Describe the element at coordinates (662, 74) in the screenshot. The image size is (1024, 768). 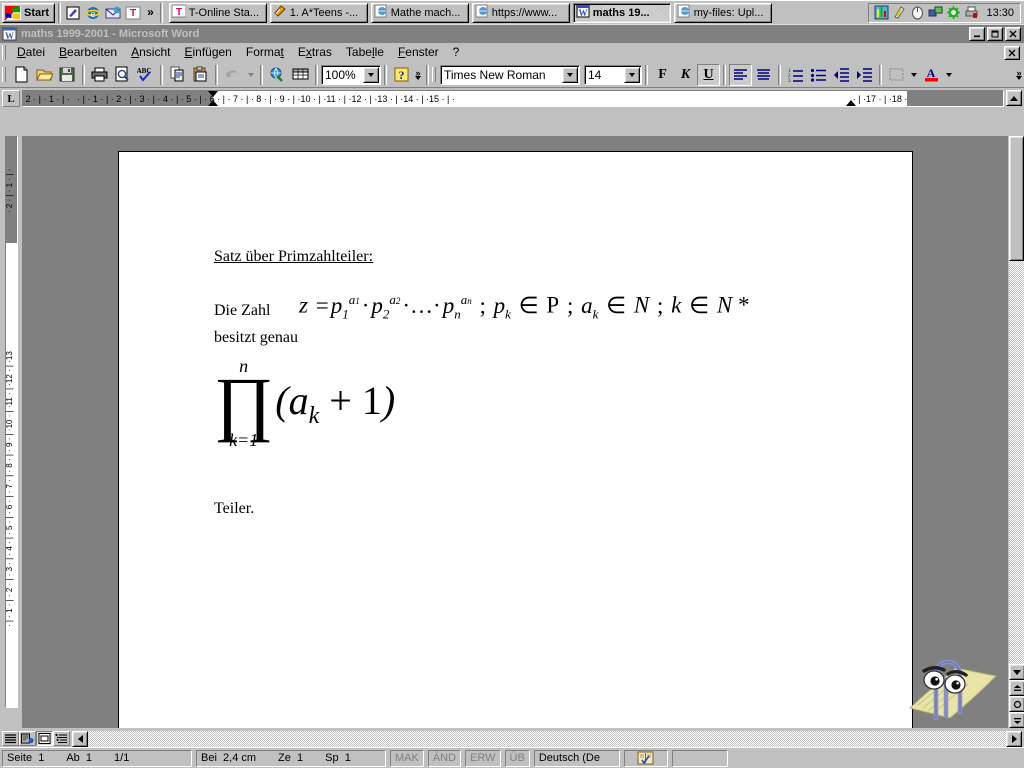
I see `bold-button: F` at that location.